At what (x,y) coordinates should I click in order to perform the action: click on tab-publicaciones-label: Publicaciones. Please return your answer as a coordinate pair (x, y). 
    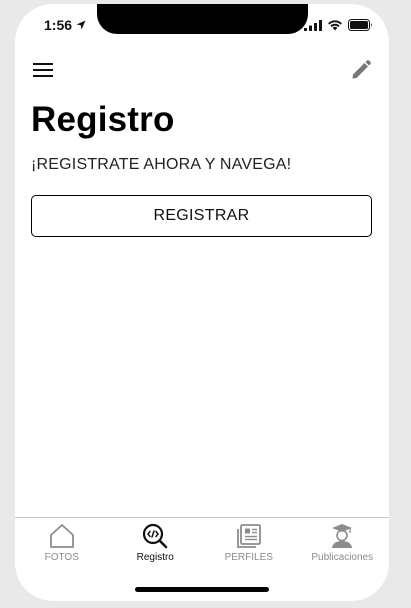
    Looking at the image, I should click on (342, 557).